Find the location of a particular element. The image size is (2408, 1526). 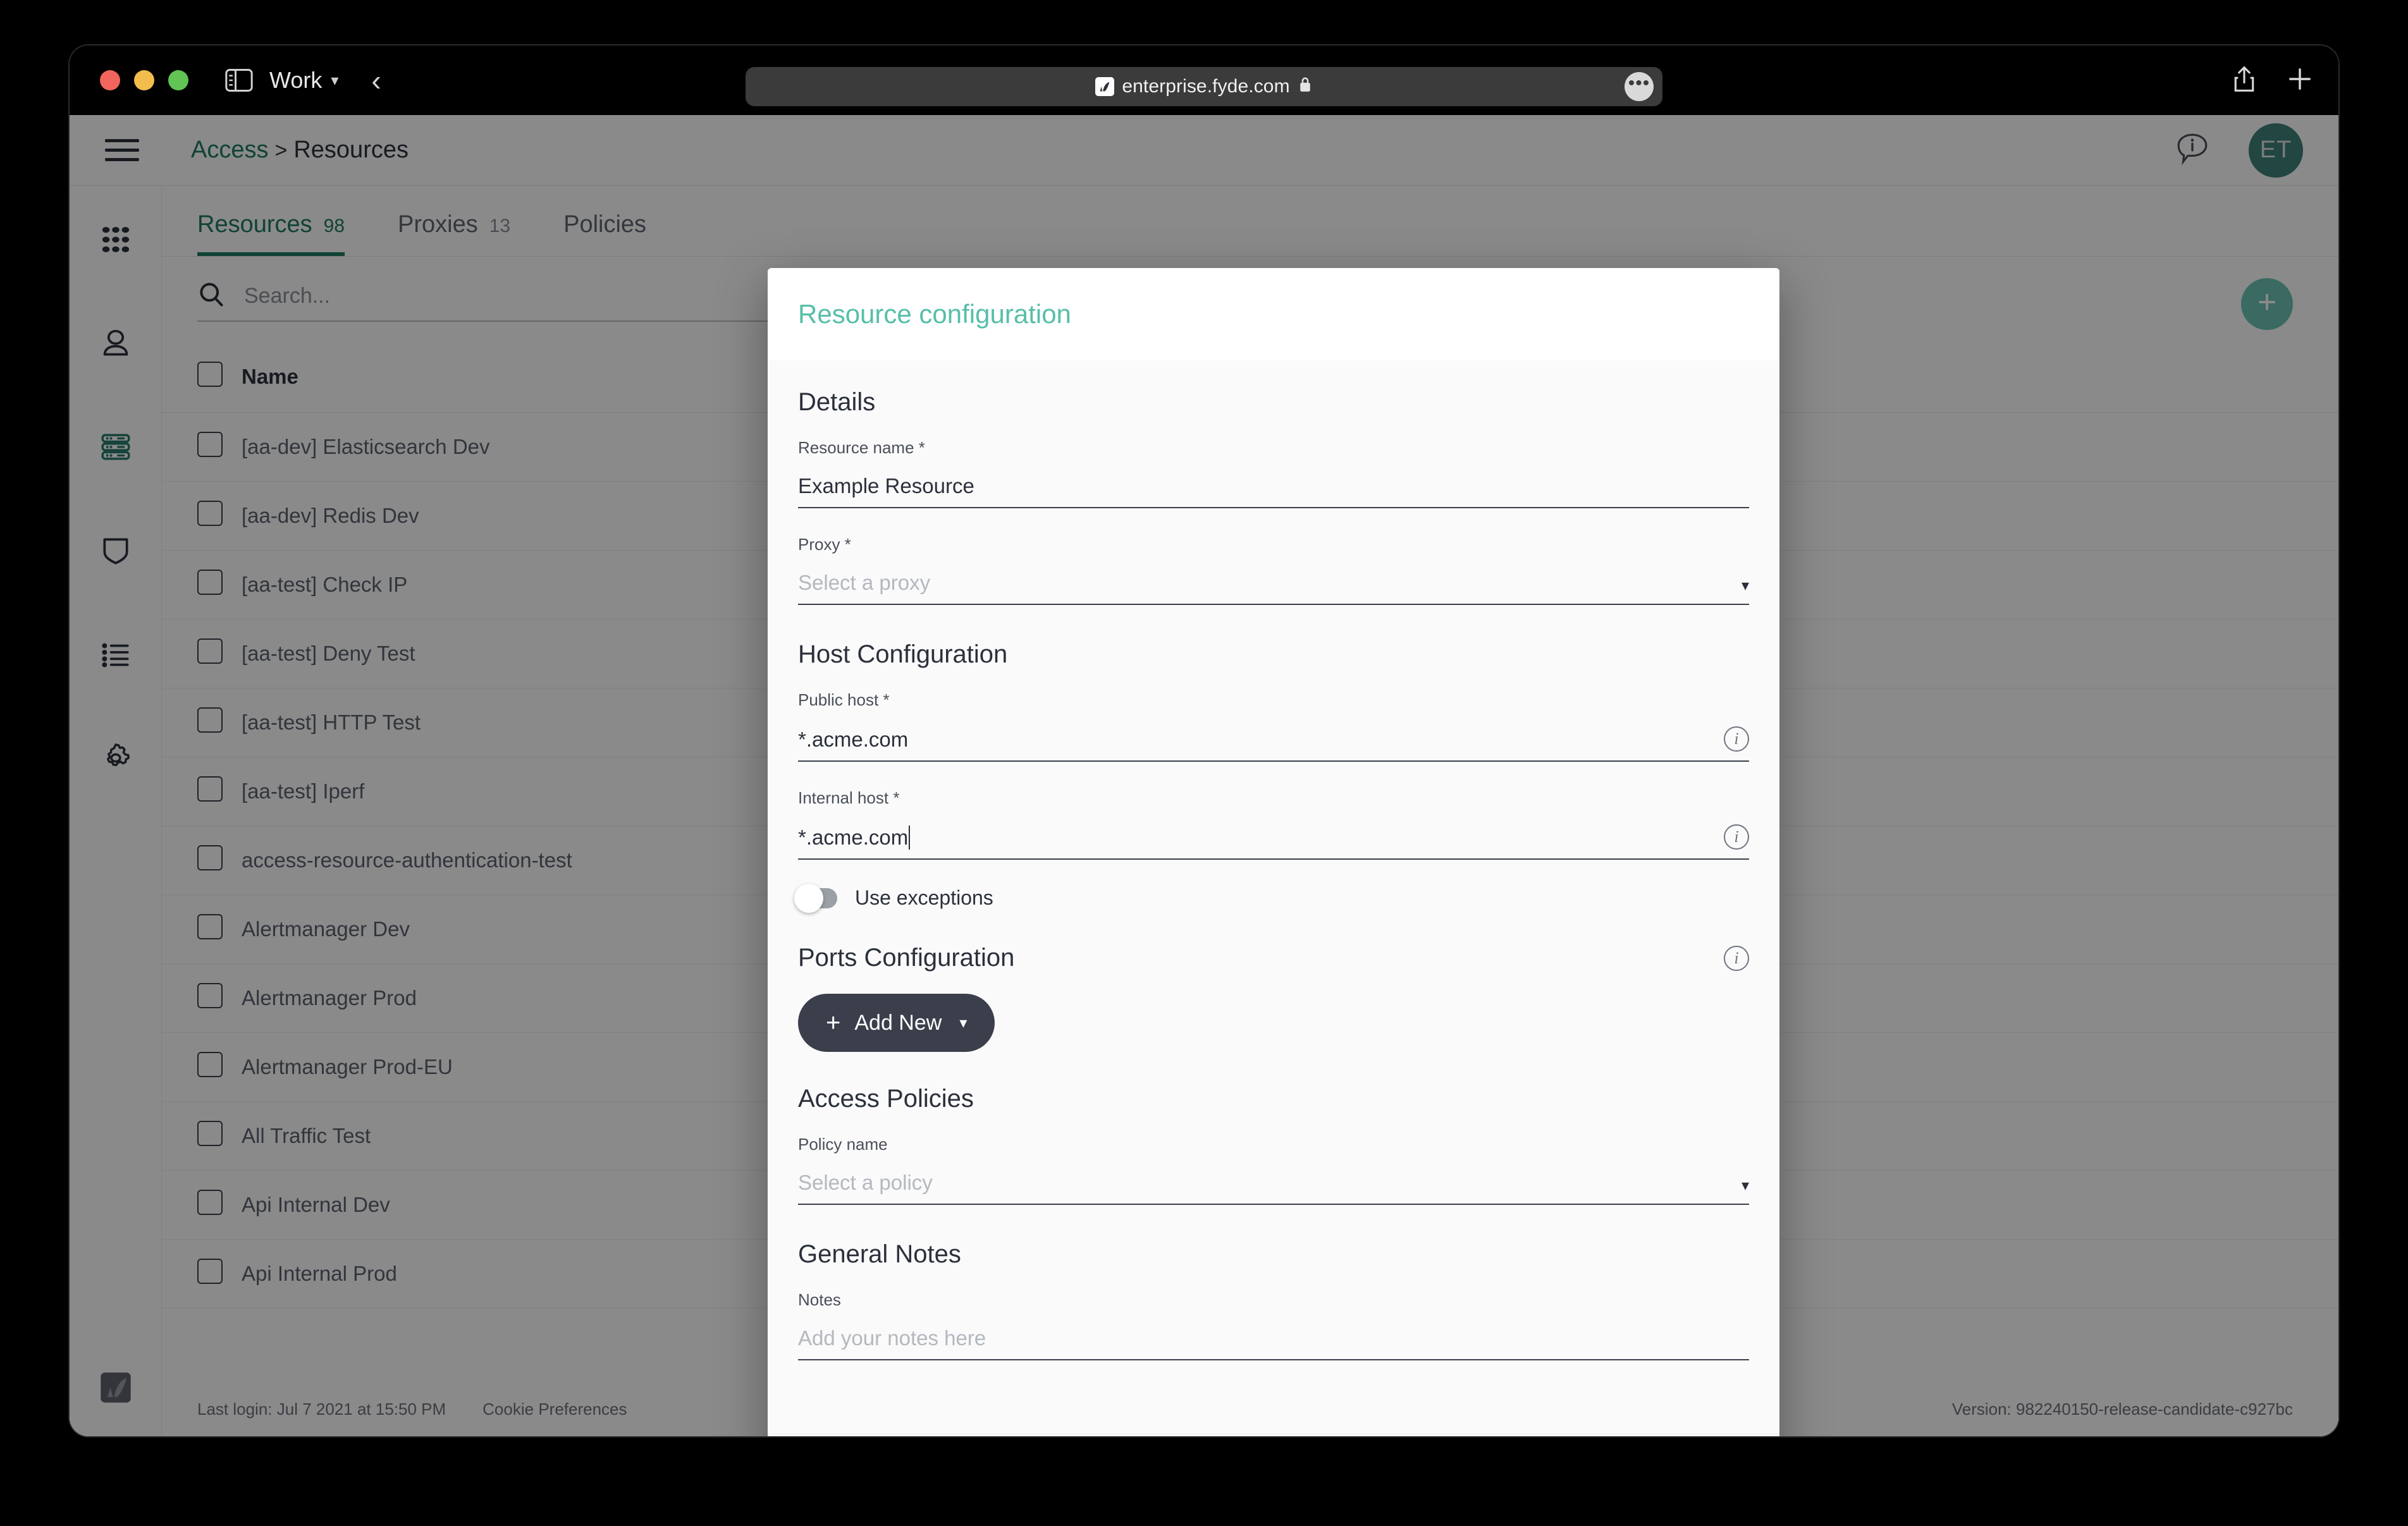

resource-name-label: Resource name * is located at coordinates (861, 447).